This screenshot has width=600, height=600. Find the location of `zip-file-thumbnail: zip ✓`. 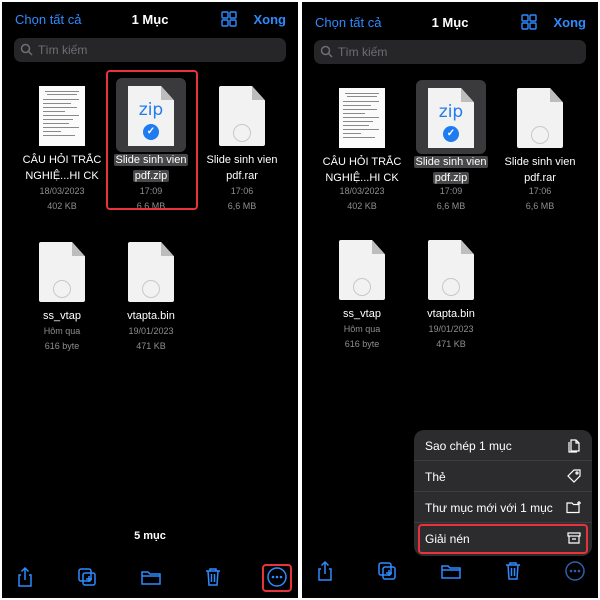

zip-file-thumbnail: zip ✓ is located at coordinates (451, 117).